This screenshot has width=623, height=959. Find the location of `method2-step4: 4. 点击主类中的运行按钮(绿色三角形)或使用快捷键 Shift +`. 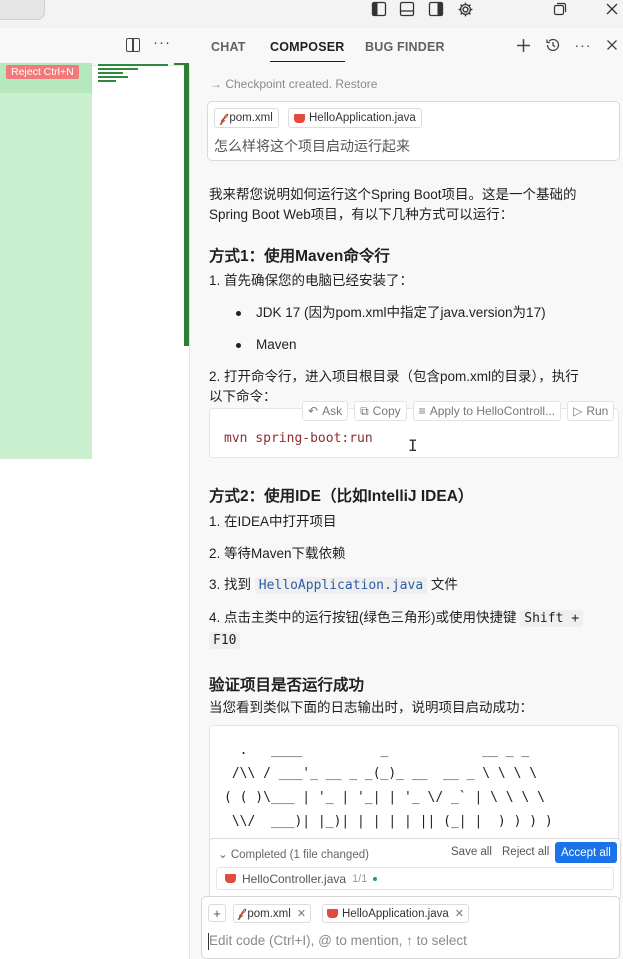

method2-step4: 4. 点击主类中的运行按钮(绿色三角形)或使用快捷键 Shift + is located at coordinates (396, 618).